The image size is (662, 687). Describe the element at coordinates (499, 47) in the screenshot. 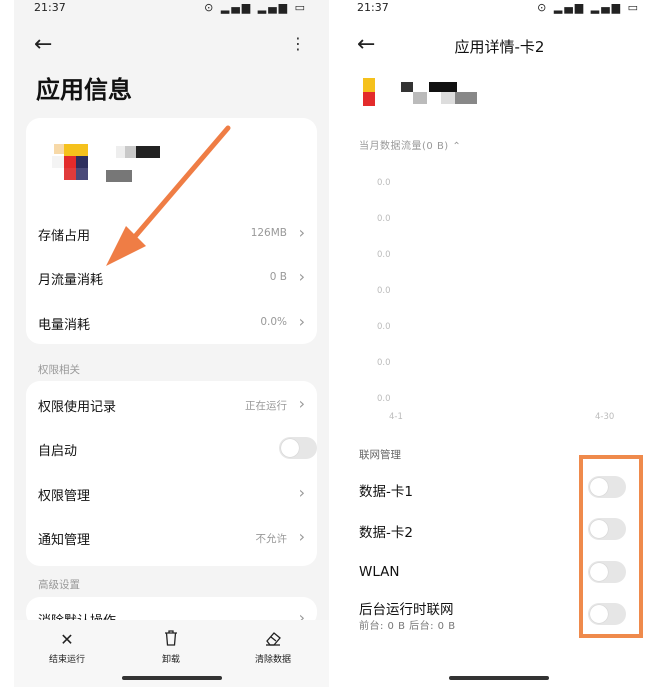

I see `page-title: 应用详情-卡2` at that location.